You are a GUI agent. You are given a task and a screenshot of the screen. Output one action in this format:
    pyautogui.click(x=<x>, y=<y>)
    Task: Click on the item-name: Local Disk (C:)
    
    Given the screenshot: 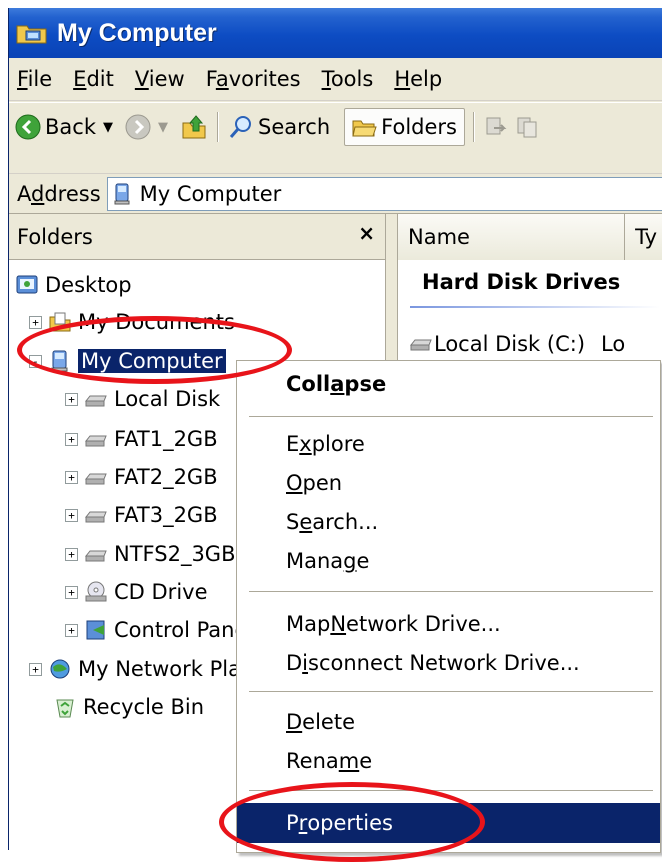 What is the action you would take?
    pyautogui.click(x=510, y=344)
    